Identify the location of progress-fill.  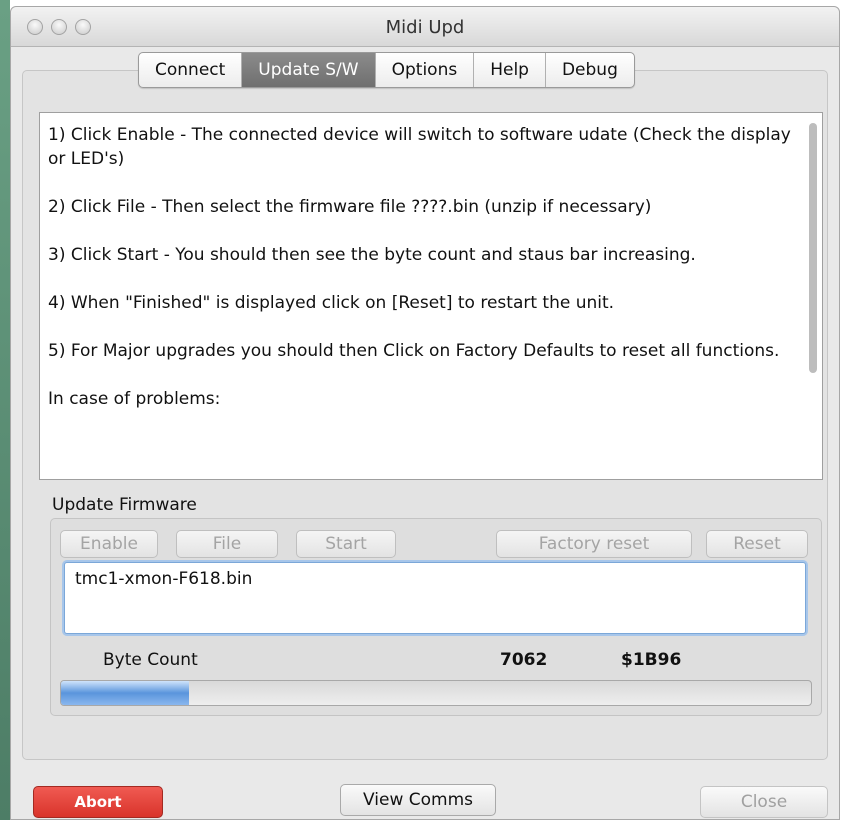
(125, 693).